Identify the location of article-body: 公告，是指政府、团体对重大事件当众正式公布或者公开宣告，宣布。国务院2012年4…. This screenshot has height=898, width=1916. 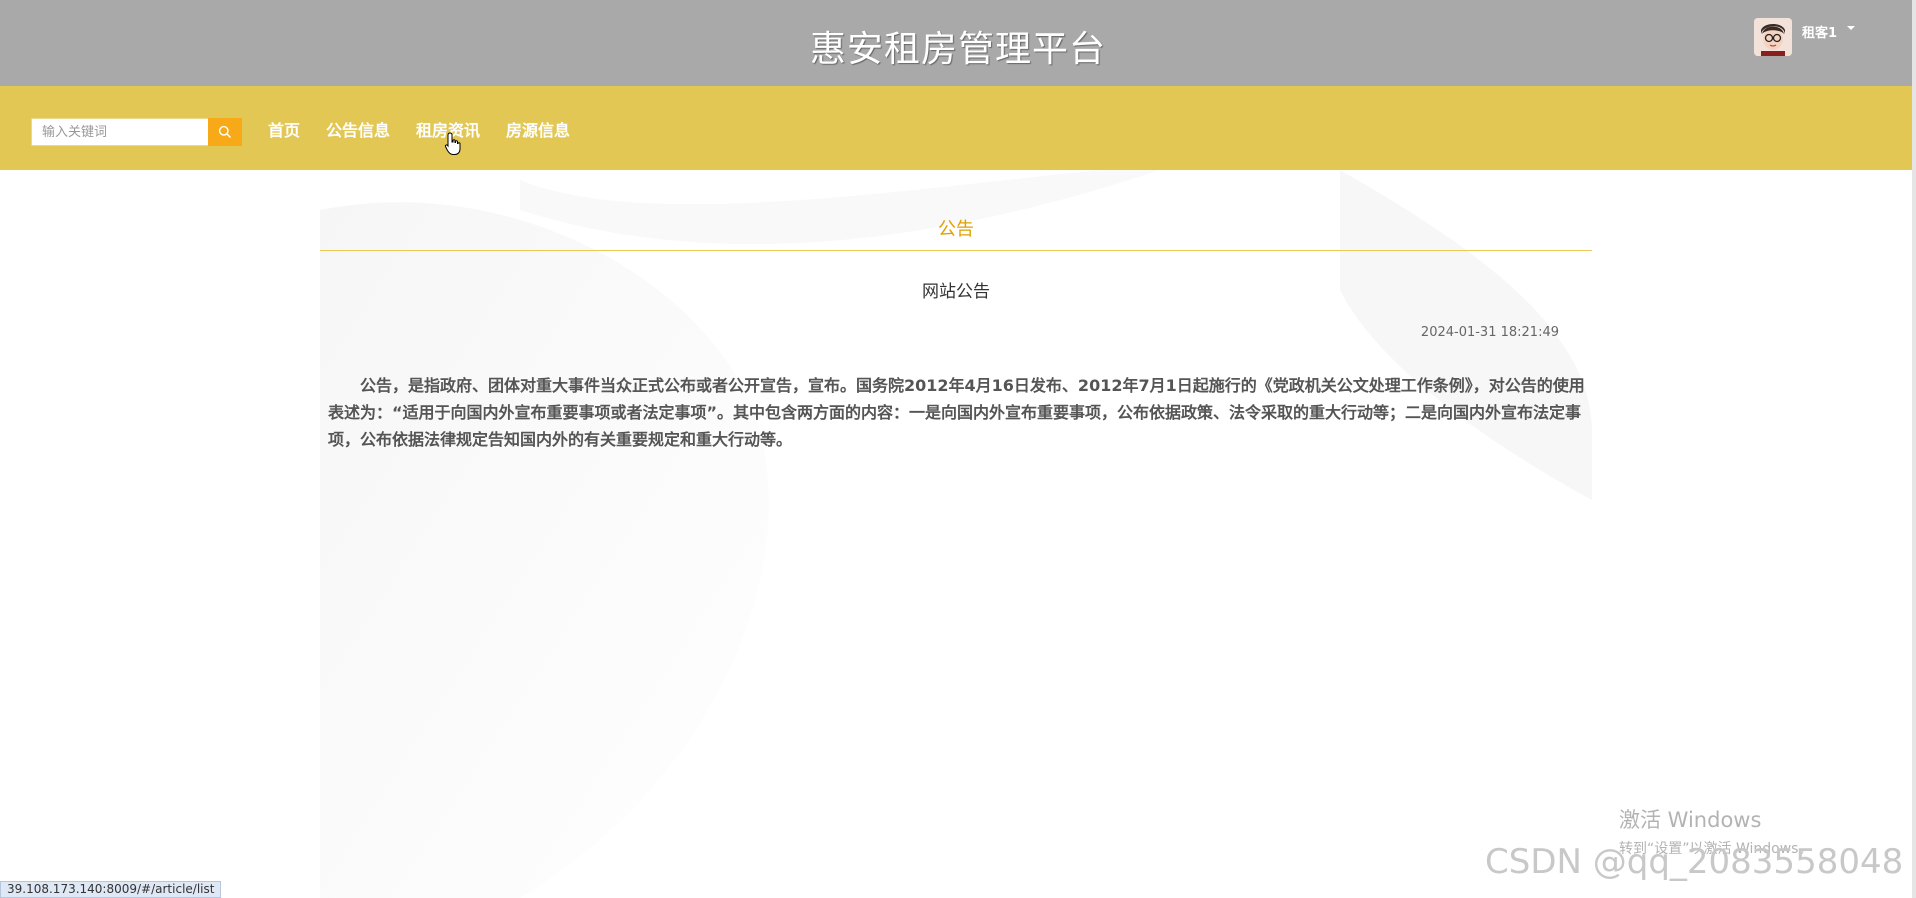
(956, 412).